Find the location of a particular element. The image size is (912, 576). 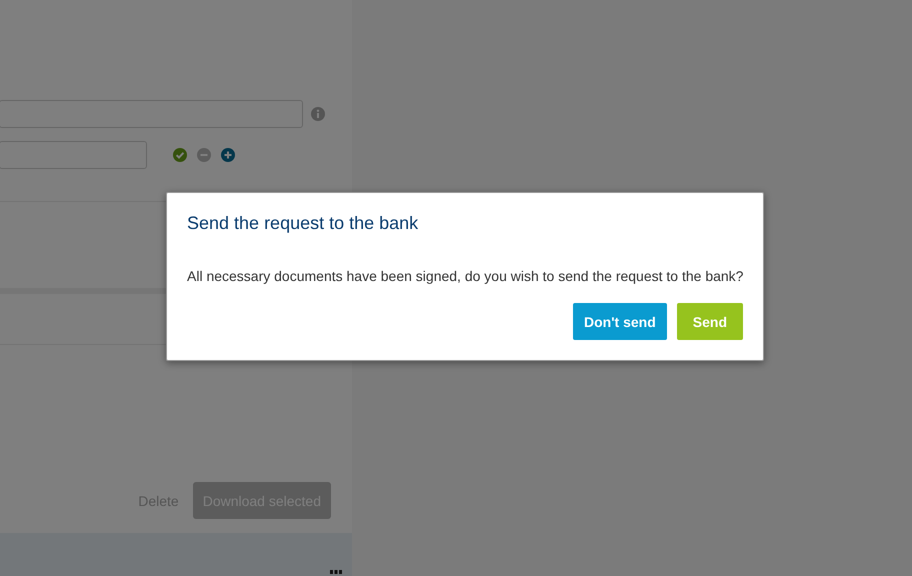

check-icon is located at coordinates (180, 155).